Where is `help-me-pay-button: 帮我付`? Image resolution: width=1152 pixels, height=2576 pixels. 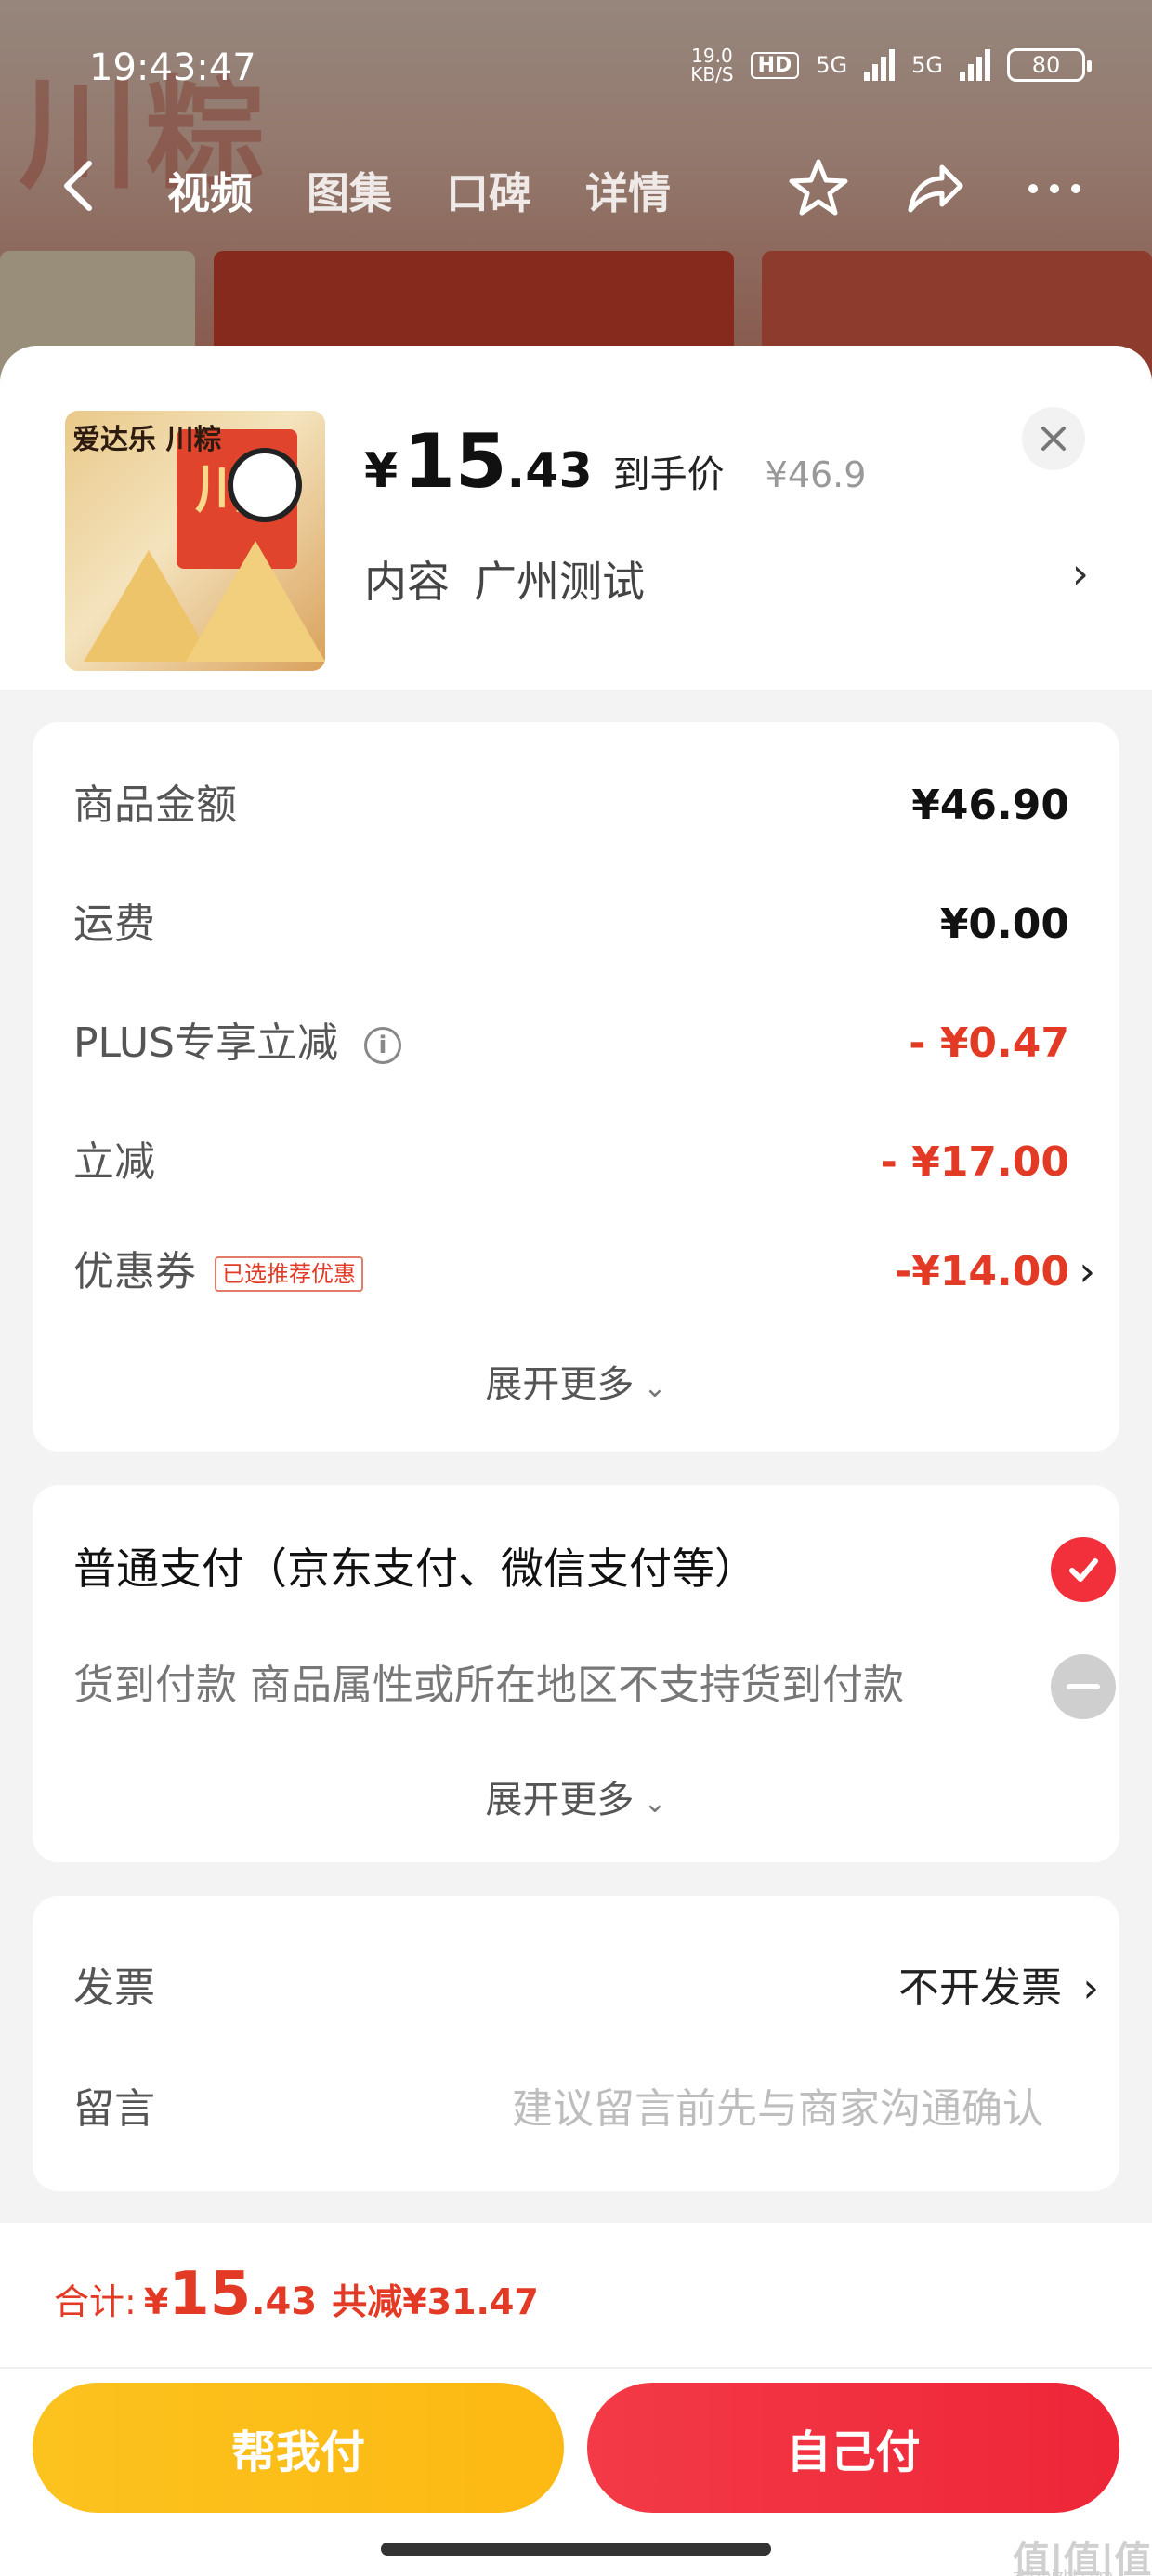 help-me-pay-button: 帮我付 is located at coordinates (298, 2448).